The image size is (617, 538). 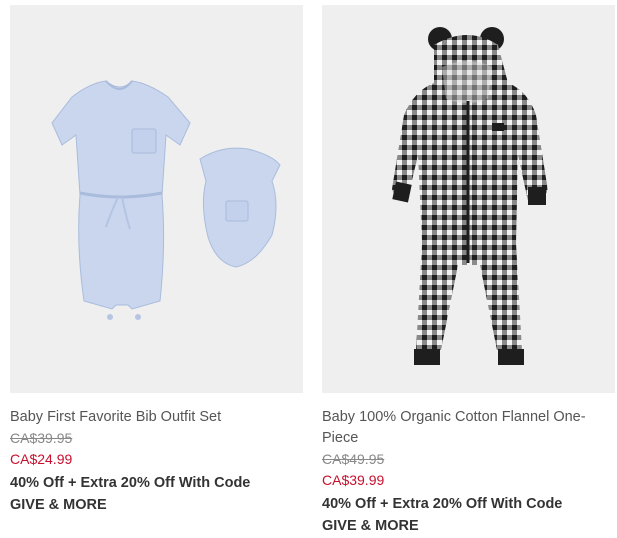 I want to click on original-price: CA$39.95, so click(x=41, y=438).